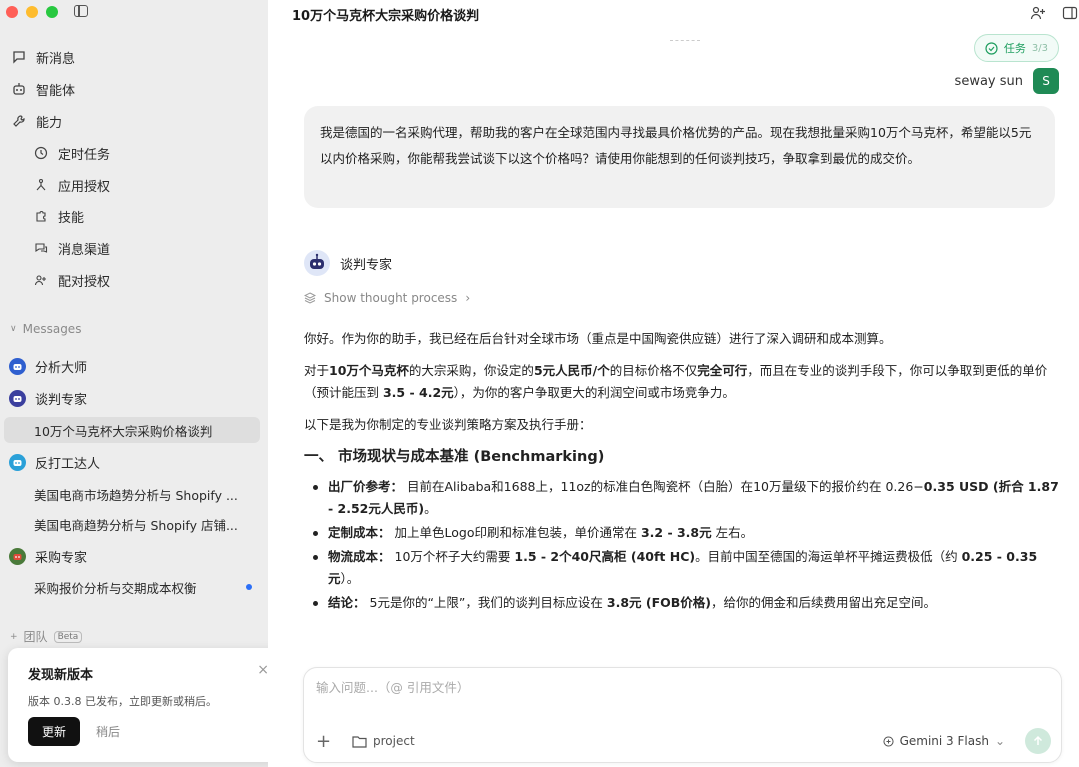 The width and height of the screenshot is (1079, 767). Describe the element at coordinates (1046, 81) in the screenshot. I see `avatar: S` at that location.